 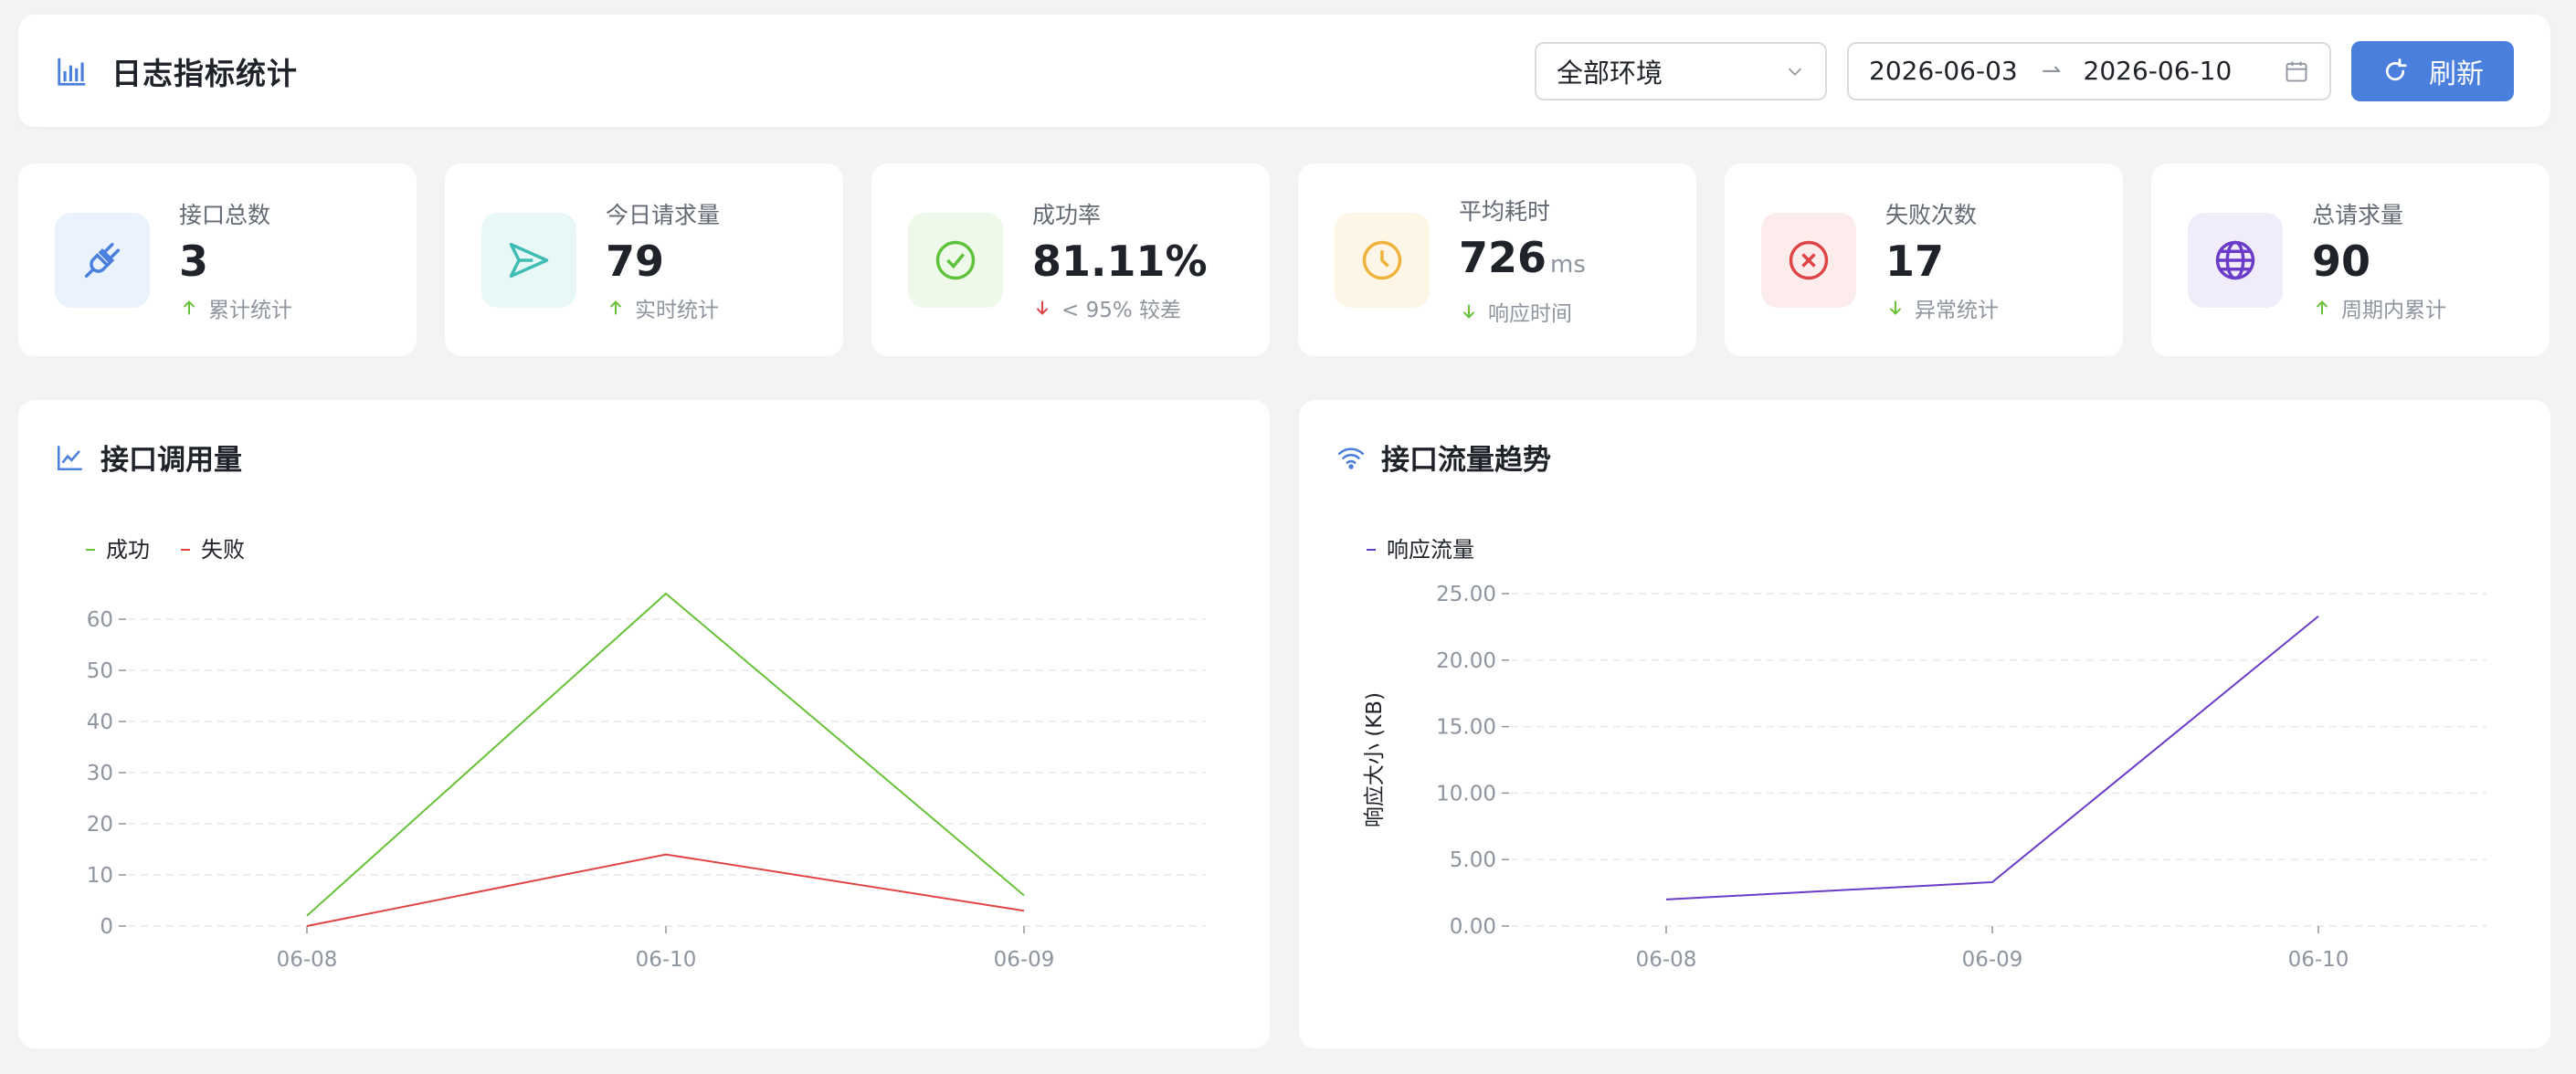 I want to click on stat-value: 3, so click(x=235, y=261).